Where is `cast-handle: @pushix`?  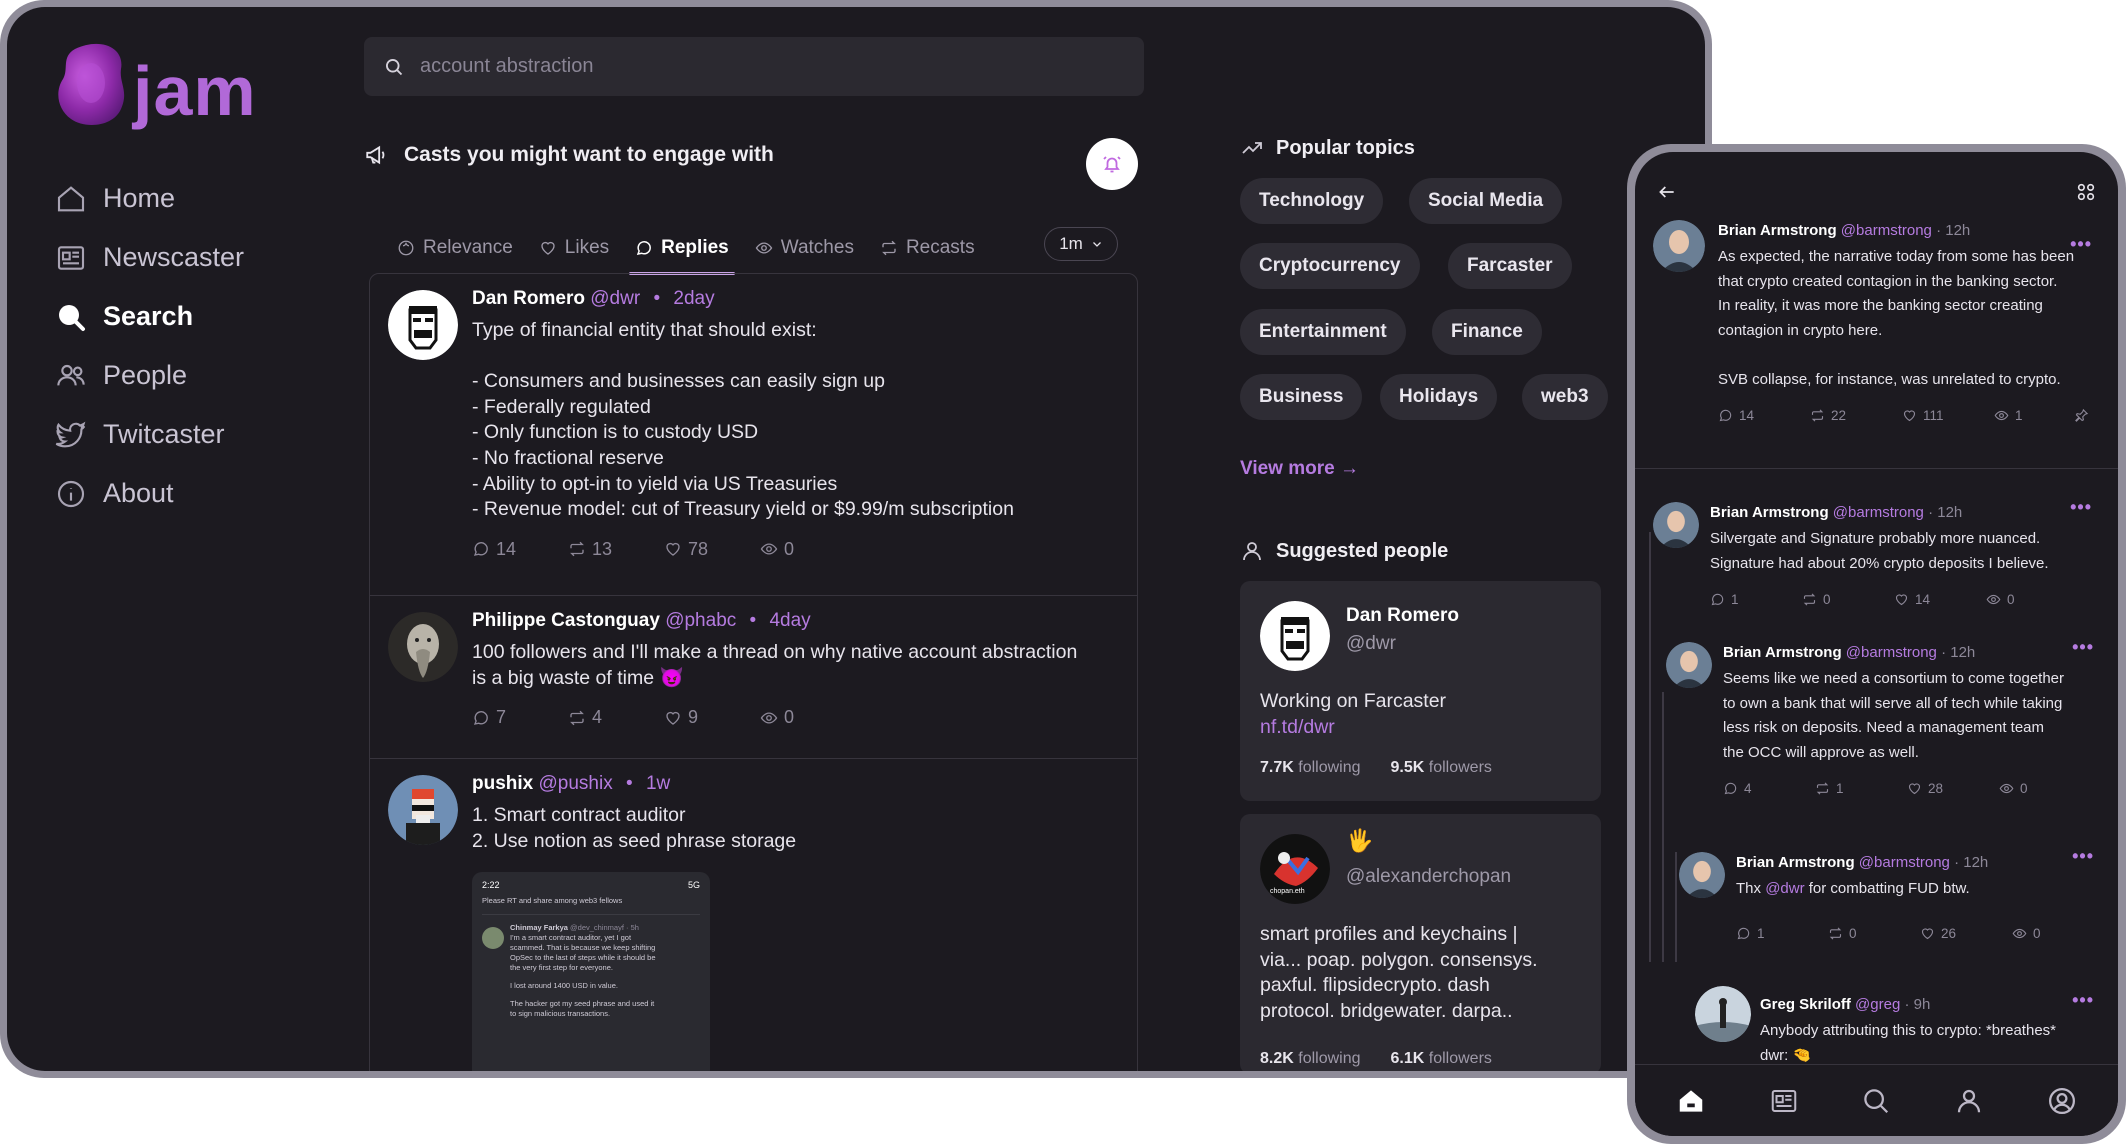
cast-handle: @pushix is located at coordinates (576, 783).